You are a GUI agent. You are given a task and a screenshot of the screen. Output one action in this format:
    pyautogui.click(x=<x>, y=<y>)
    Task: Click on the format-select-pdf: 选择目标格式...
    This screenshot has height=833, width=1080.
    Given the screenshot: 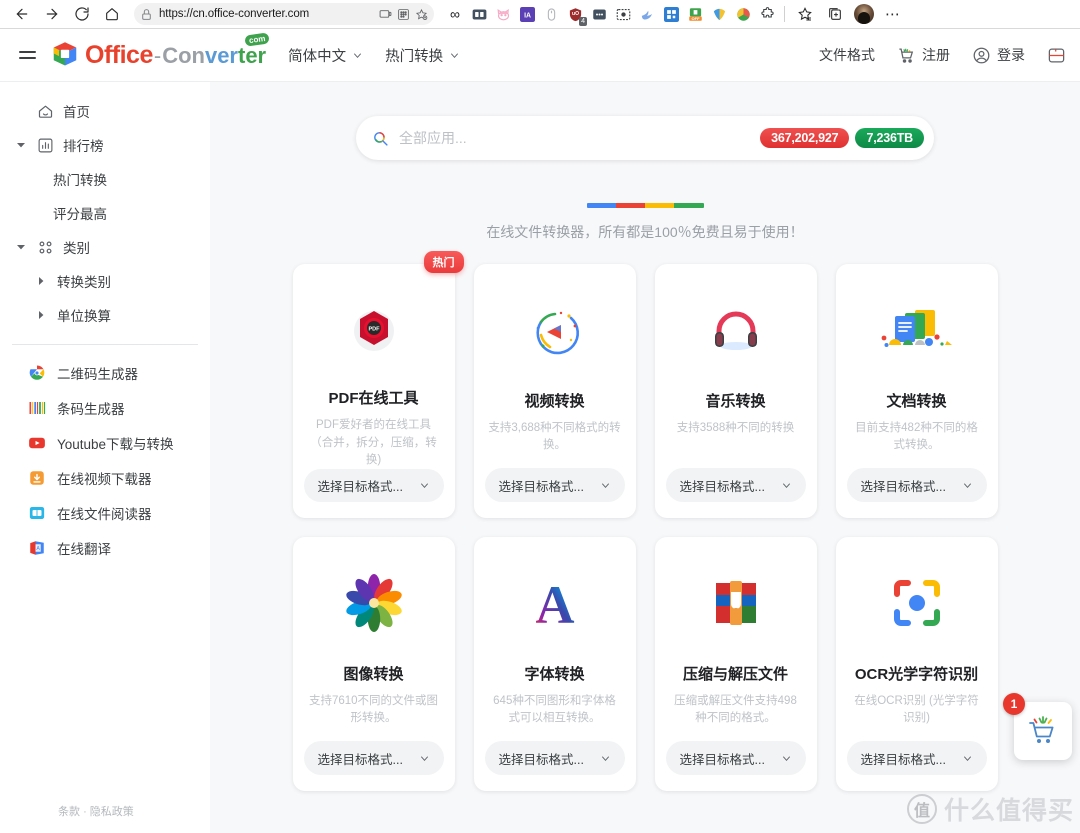 What is the action you would take?
    pyautogui.click(x=373, y=485)
    